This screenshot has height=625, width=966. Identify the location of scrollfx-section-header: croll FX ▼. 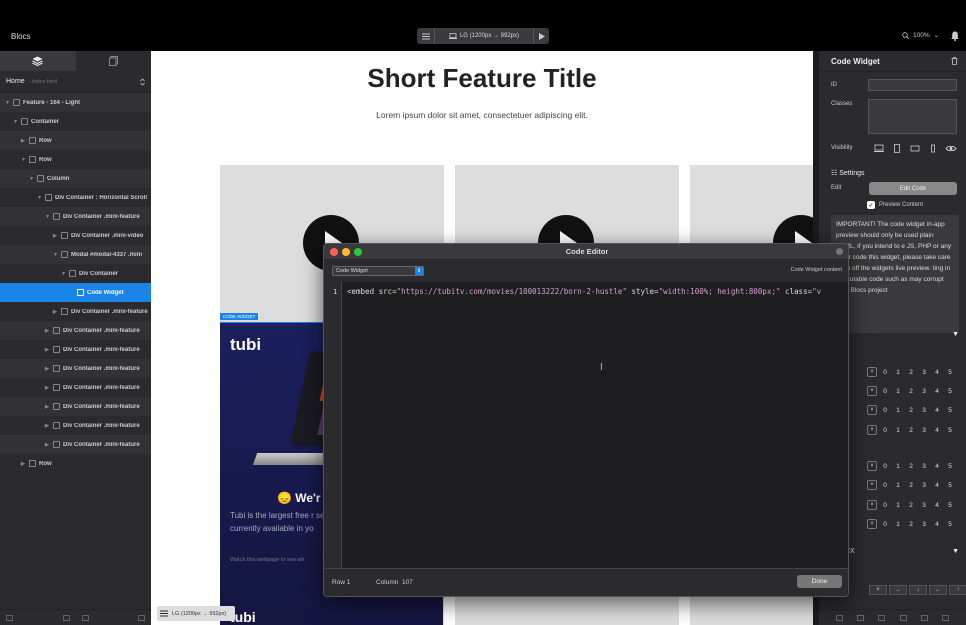
(895, 551).